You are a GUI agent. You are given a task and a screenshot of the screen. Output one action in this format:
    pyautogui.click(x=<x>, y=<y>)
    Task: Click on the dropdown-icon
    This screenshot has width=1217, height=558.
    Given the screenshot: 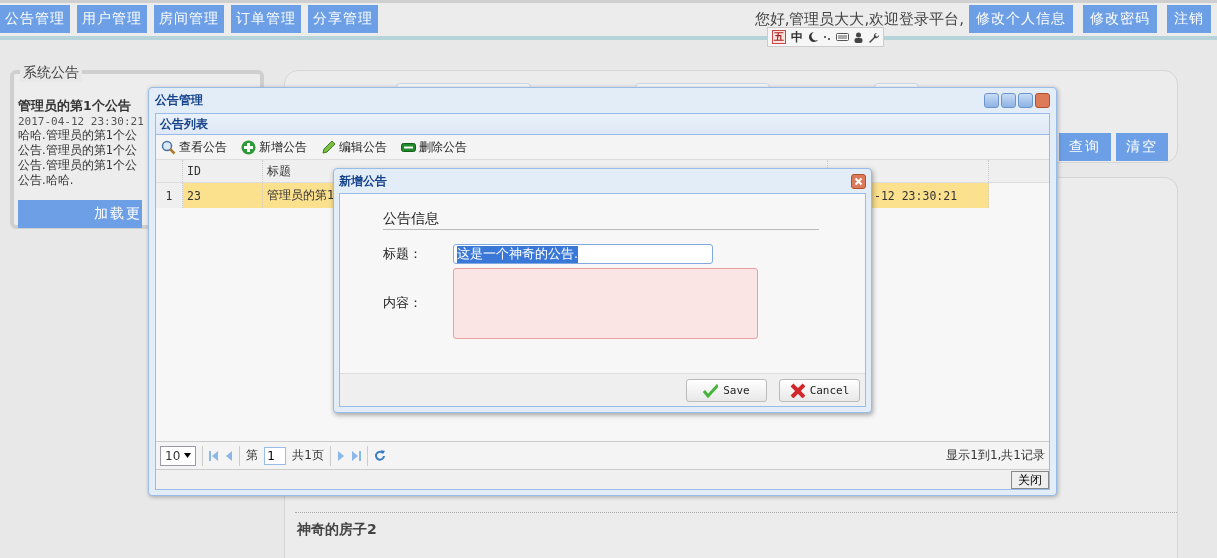 What is the action you would take?
    pyautogui.click(x=188, y=455)
    